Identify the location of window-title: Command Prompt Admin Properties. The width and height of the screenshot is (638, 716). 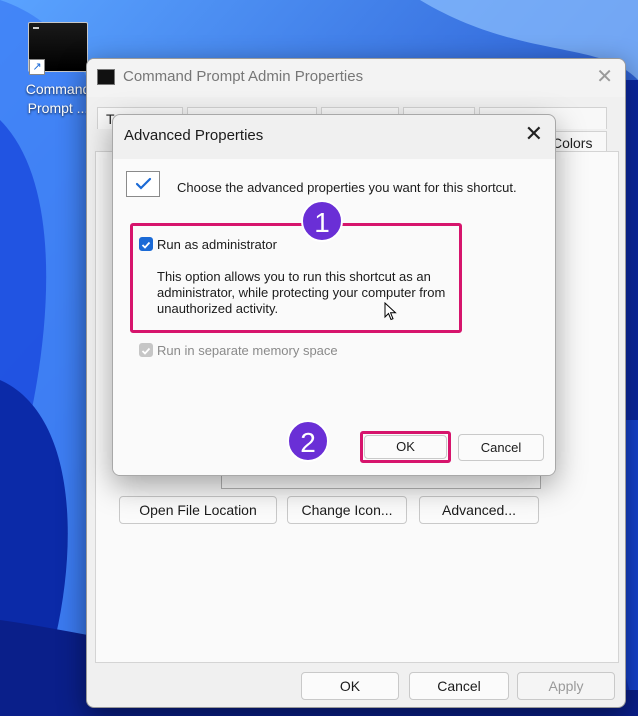
(243, 76).